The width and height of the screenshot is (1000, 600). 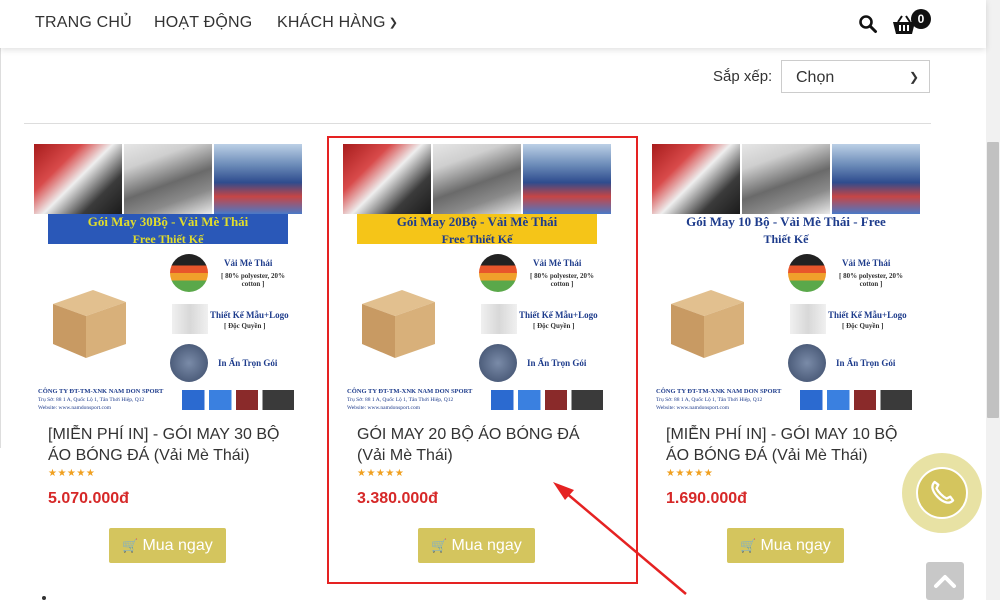 What do you see at coordinates (815, 77) in the screenshot?
I see `sort-select-value: Chọn` at bounding box center [815, 77].